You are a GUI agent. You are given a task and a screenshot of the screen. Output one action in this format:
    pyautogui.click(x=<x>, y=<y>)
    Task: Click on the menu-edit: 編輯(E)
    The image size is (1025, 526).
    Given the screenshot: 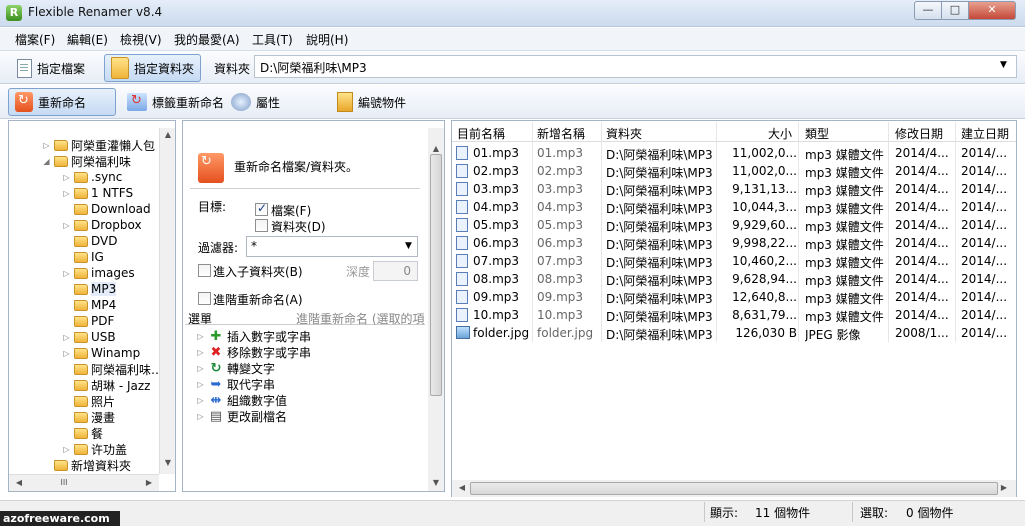 What is the action you would take?
    pyautogui.click(x=87, y=39)
    